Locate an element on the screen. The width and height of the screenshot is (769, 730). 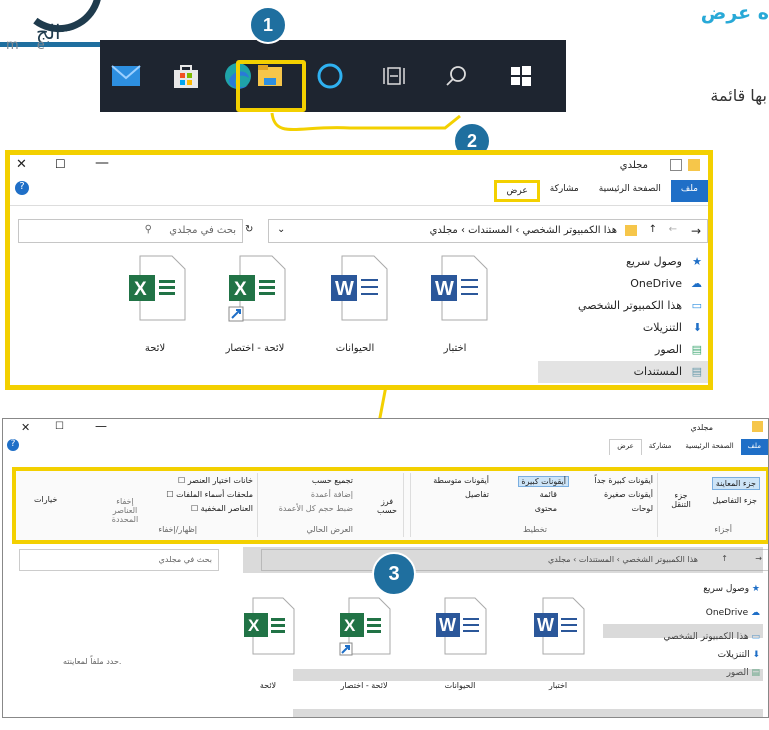
preview-pane-text: حدد ملفاً لمعاينته. is located at coordinates (92, 661).